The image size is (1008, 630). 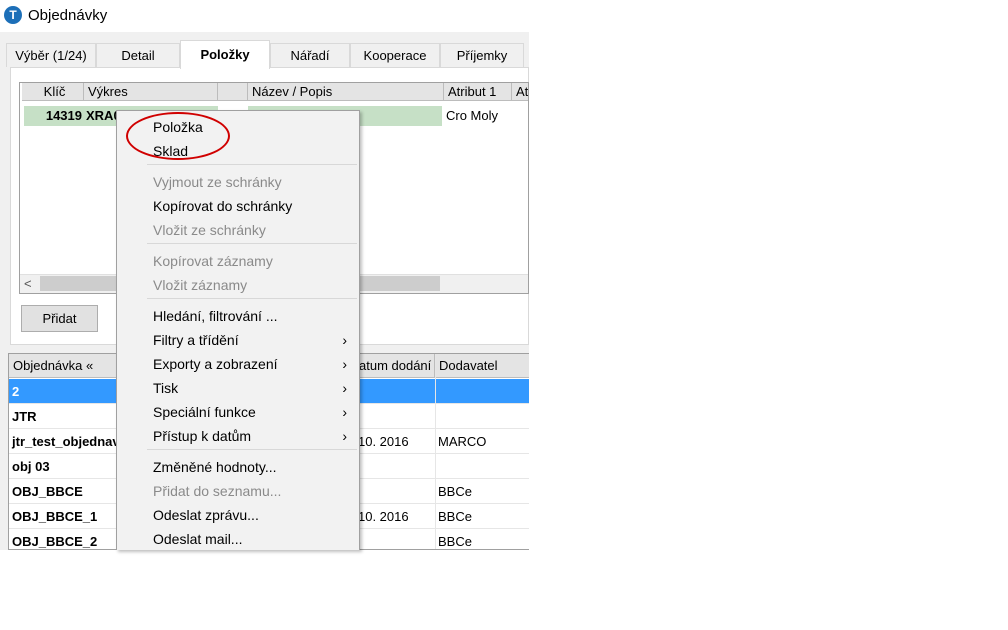 What do you see at coordinates (13, 15) in the screenshot?
I see `app-logo-icon: T` at bounding box center [13, 15].